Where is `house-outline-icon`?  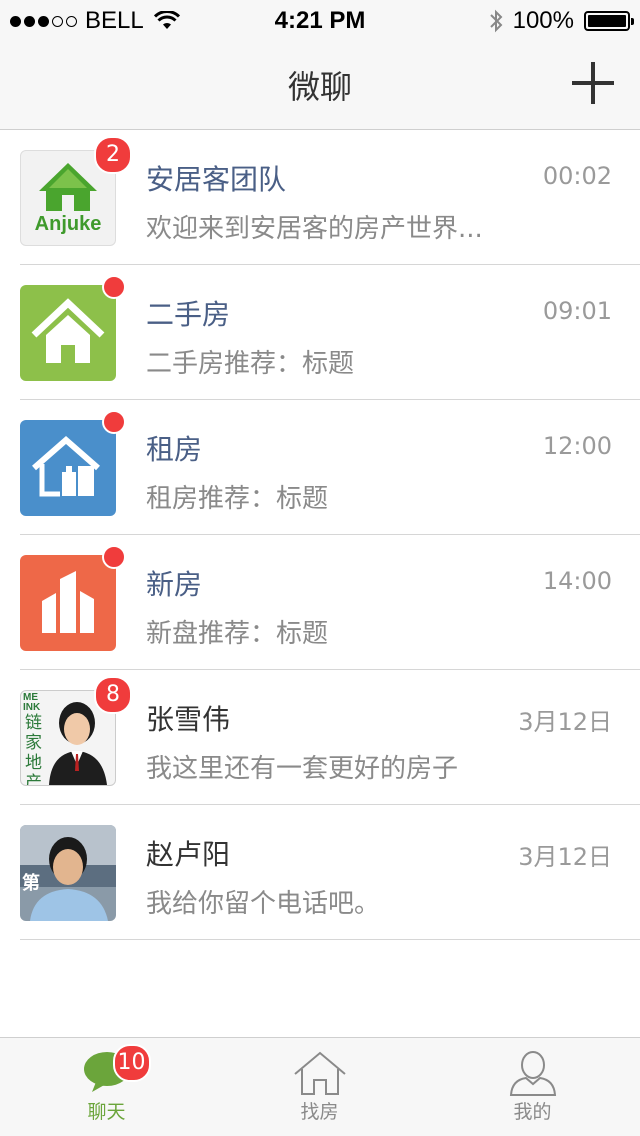 house-outline-icon is located at coordinates (319, 1073).